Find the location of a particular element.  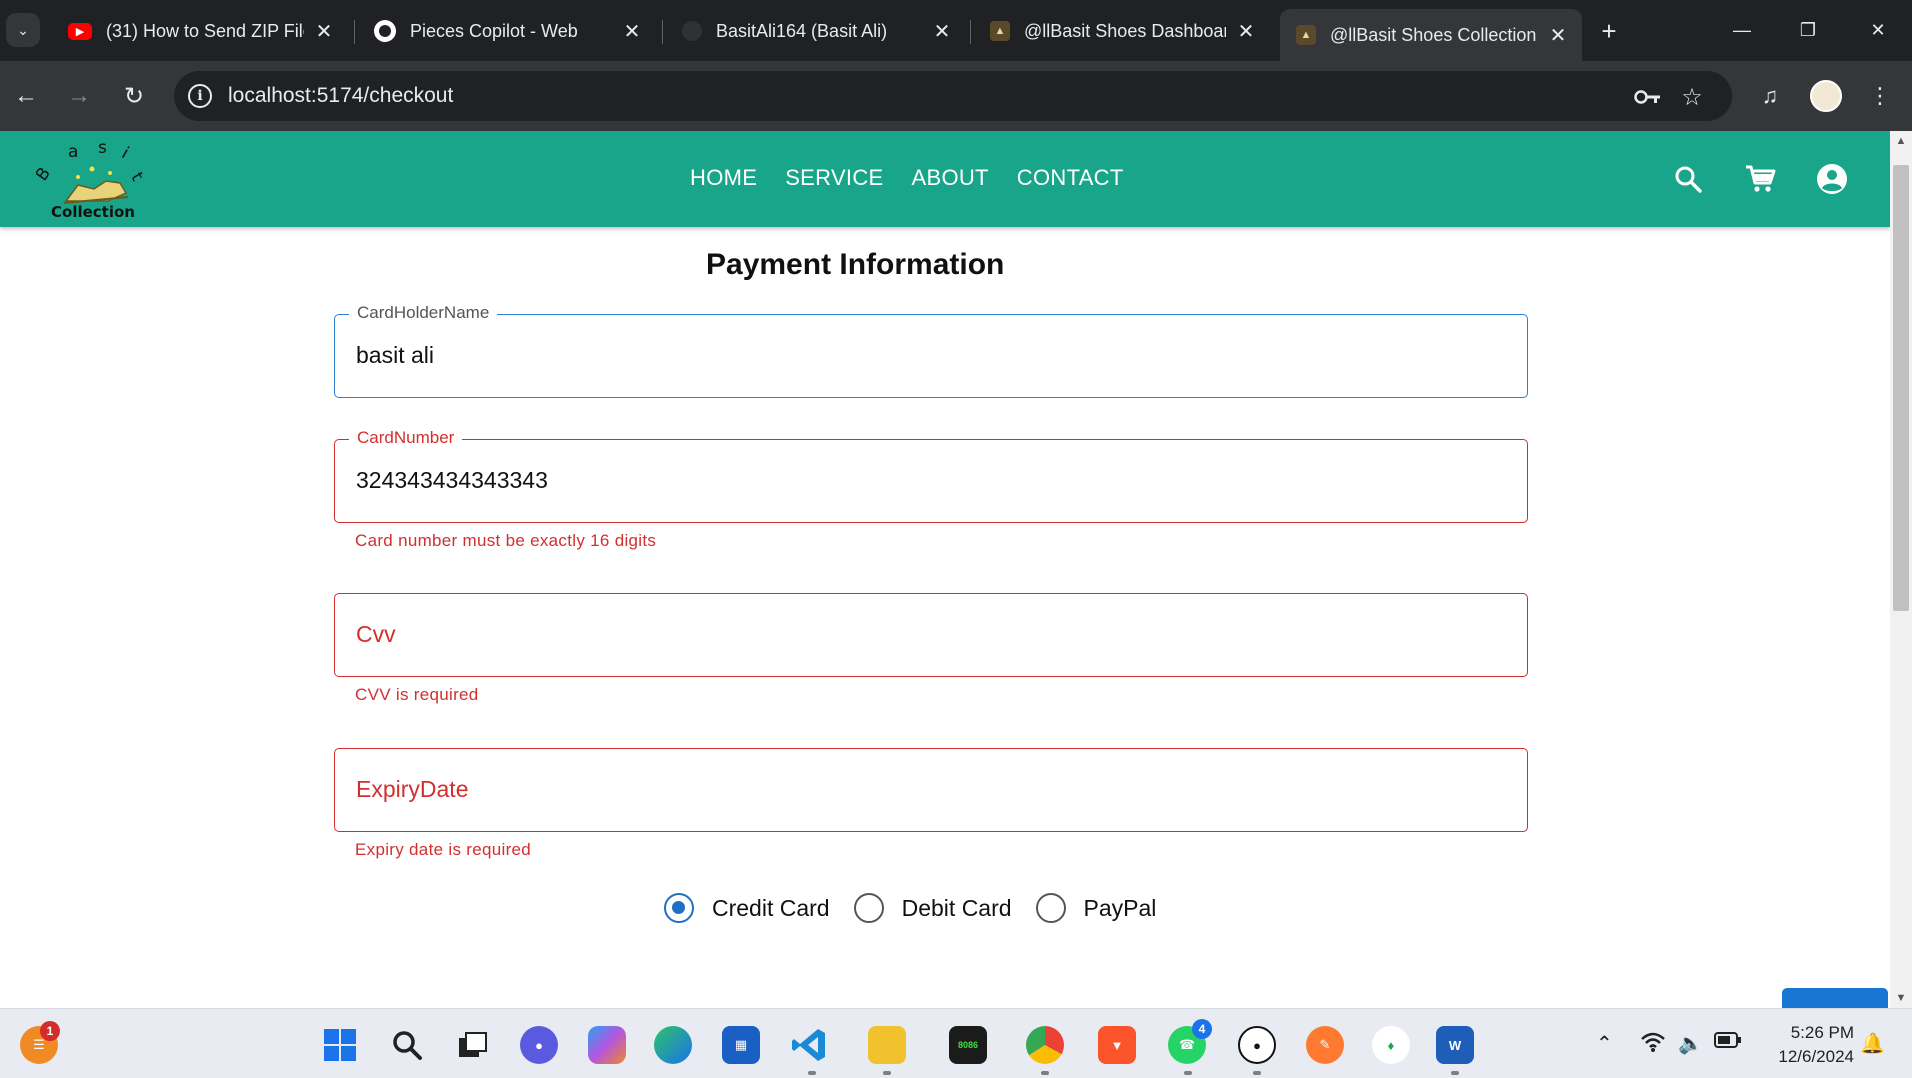

back-button: ← is located at coordinates (26, 96).